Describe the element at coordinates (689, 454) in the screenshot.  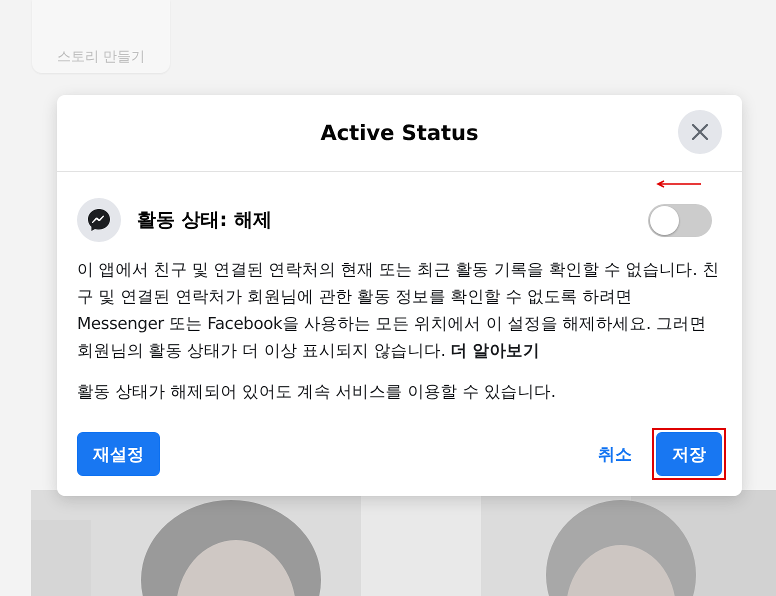
I see `action-button: 저장` at that location.